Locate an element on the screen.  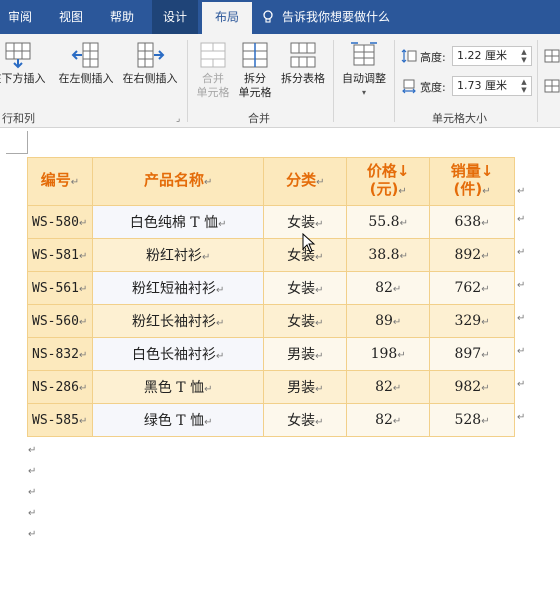
merge-cells-button: 合并 单元格 is located at coordinates (213, 70).